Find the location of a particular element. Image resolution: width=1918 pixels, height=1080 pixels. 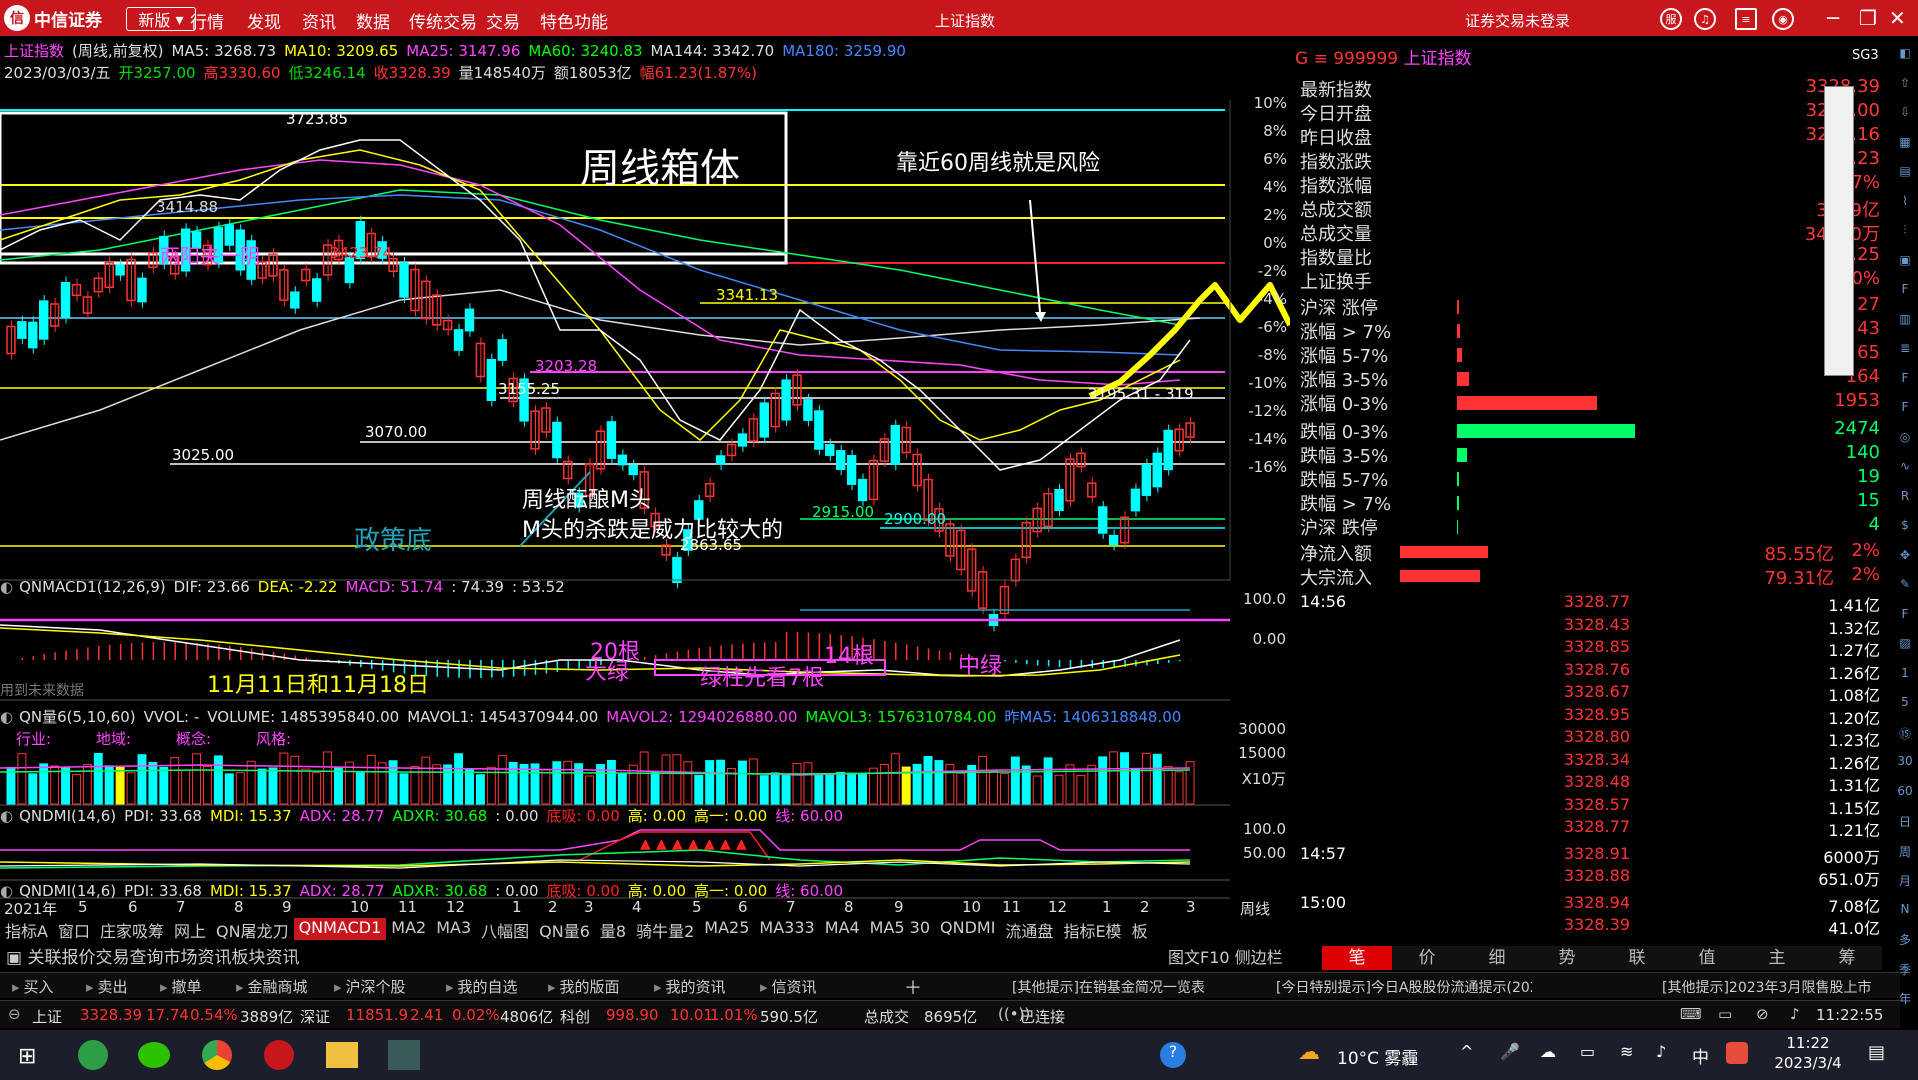

toolbar-3: ▸ 金融商城 is located at coordinates (272, 986).